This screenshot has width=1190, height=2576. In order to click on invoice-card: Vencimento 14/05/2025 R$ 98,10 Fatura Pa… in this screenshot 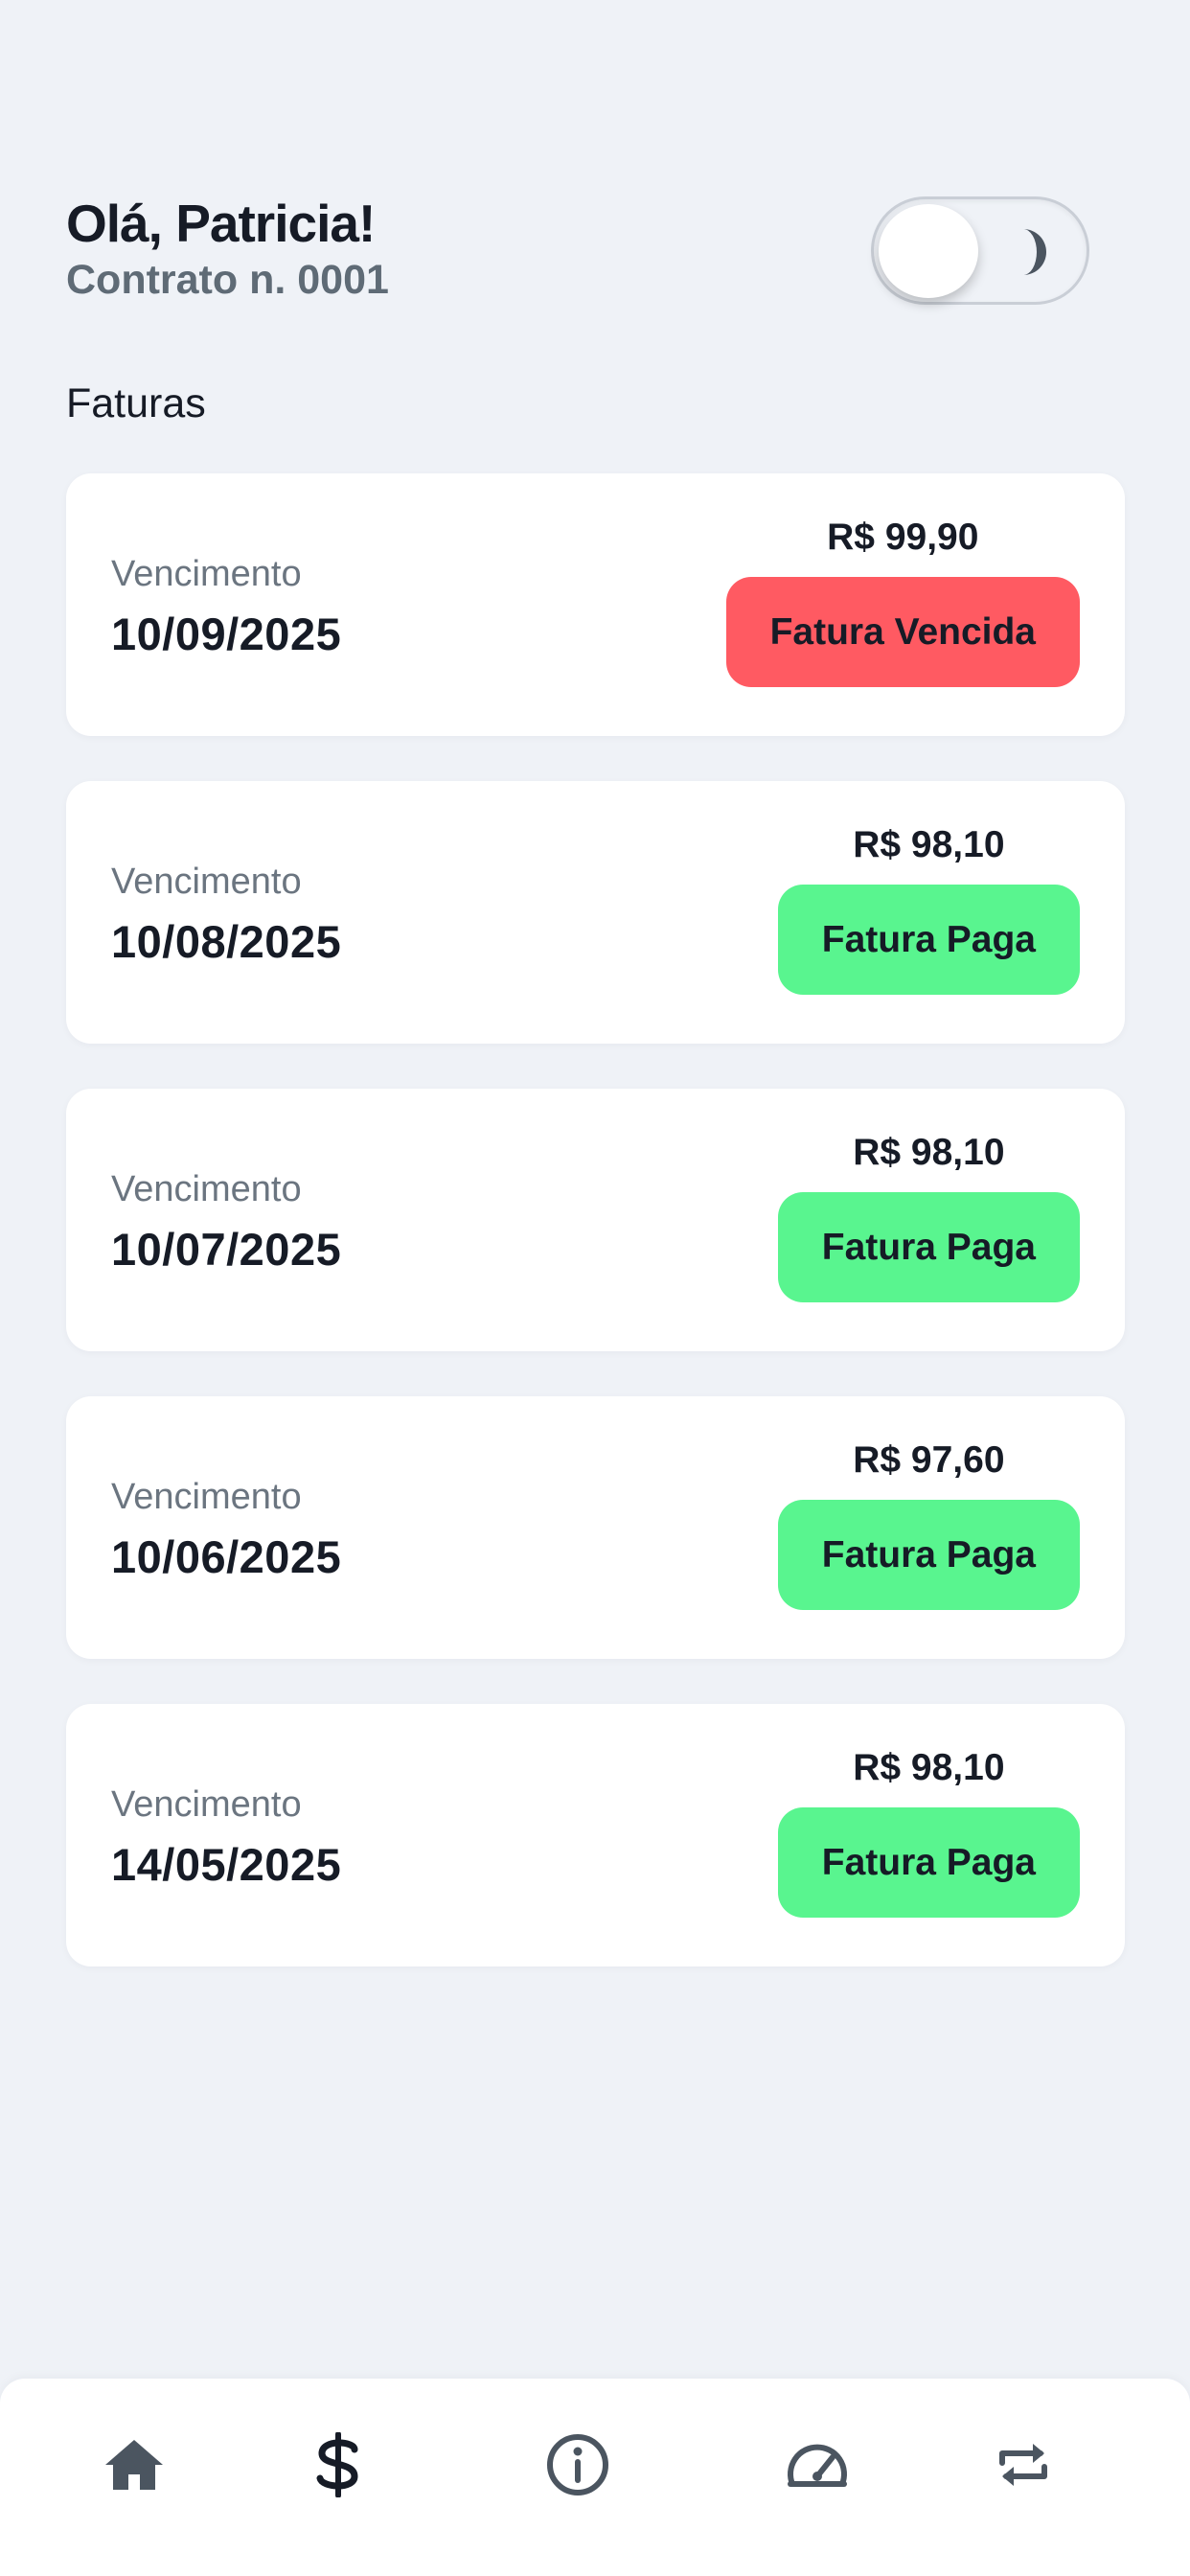, I will do `click(595, 1835)`.